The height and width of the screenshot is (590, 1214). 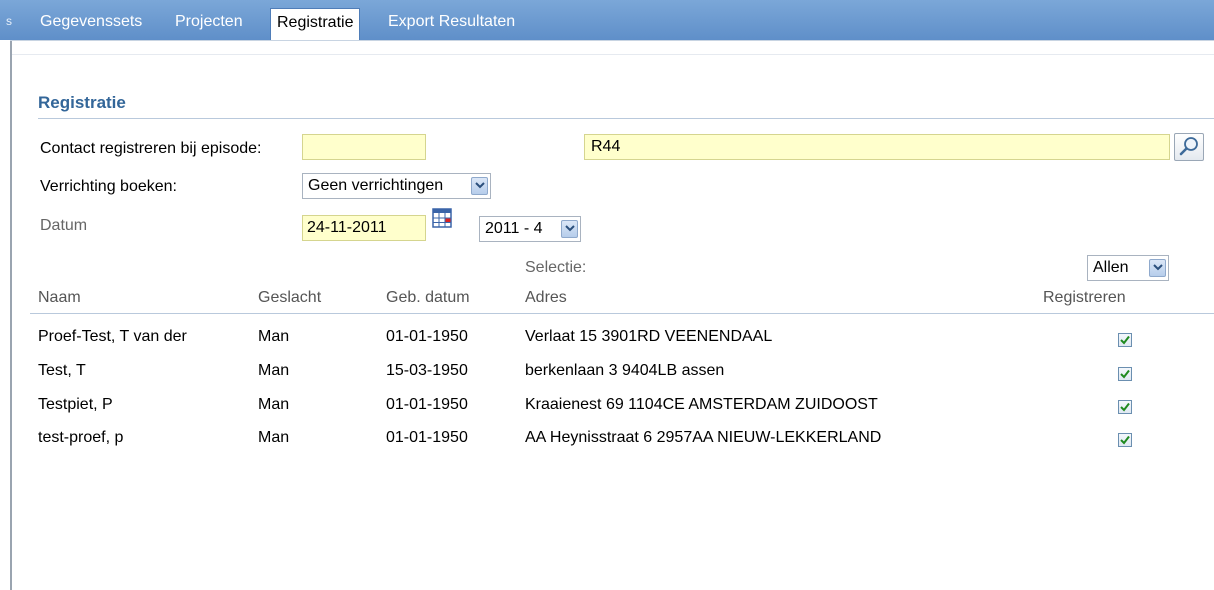 What do you see at coordinates (315, 24) in the screenshot?
I see `tab-registratie: Registratie` at bounding box center [315, 24].